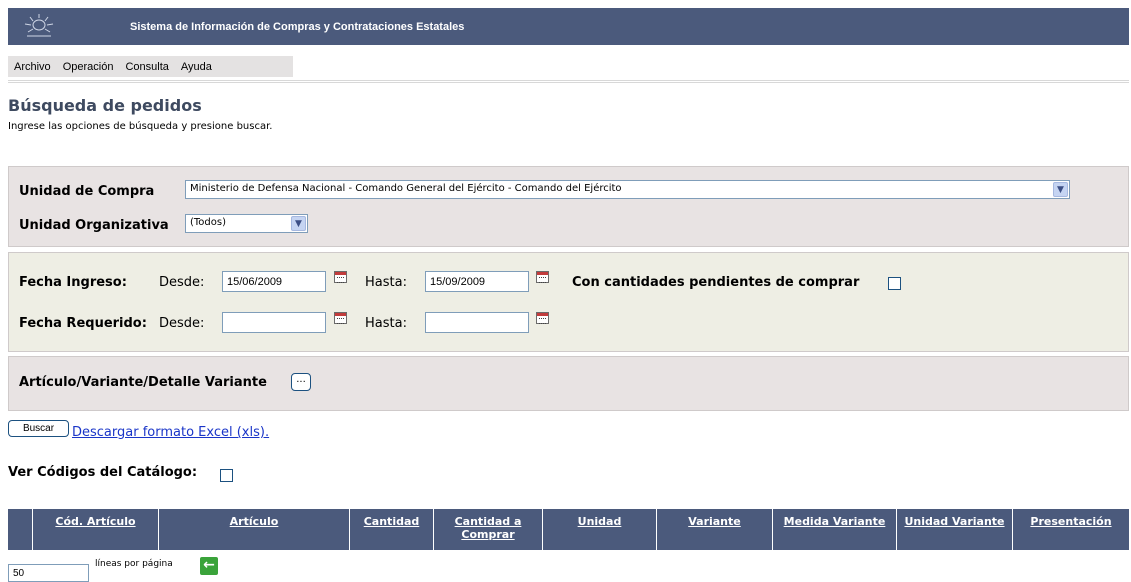 The image size is (1131, 582). What do you see at coordinates (105, 105) in the screenshot?
I see `page-title: Búsqueda de pedidos` at bounding box center [105, 105].